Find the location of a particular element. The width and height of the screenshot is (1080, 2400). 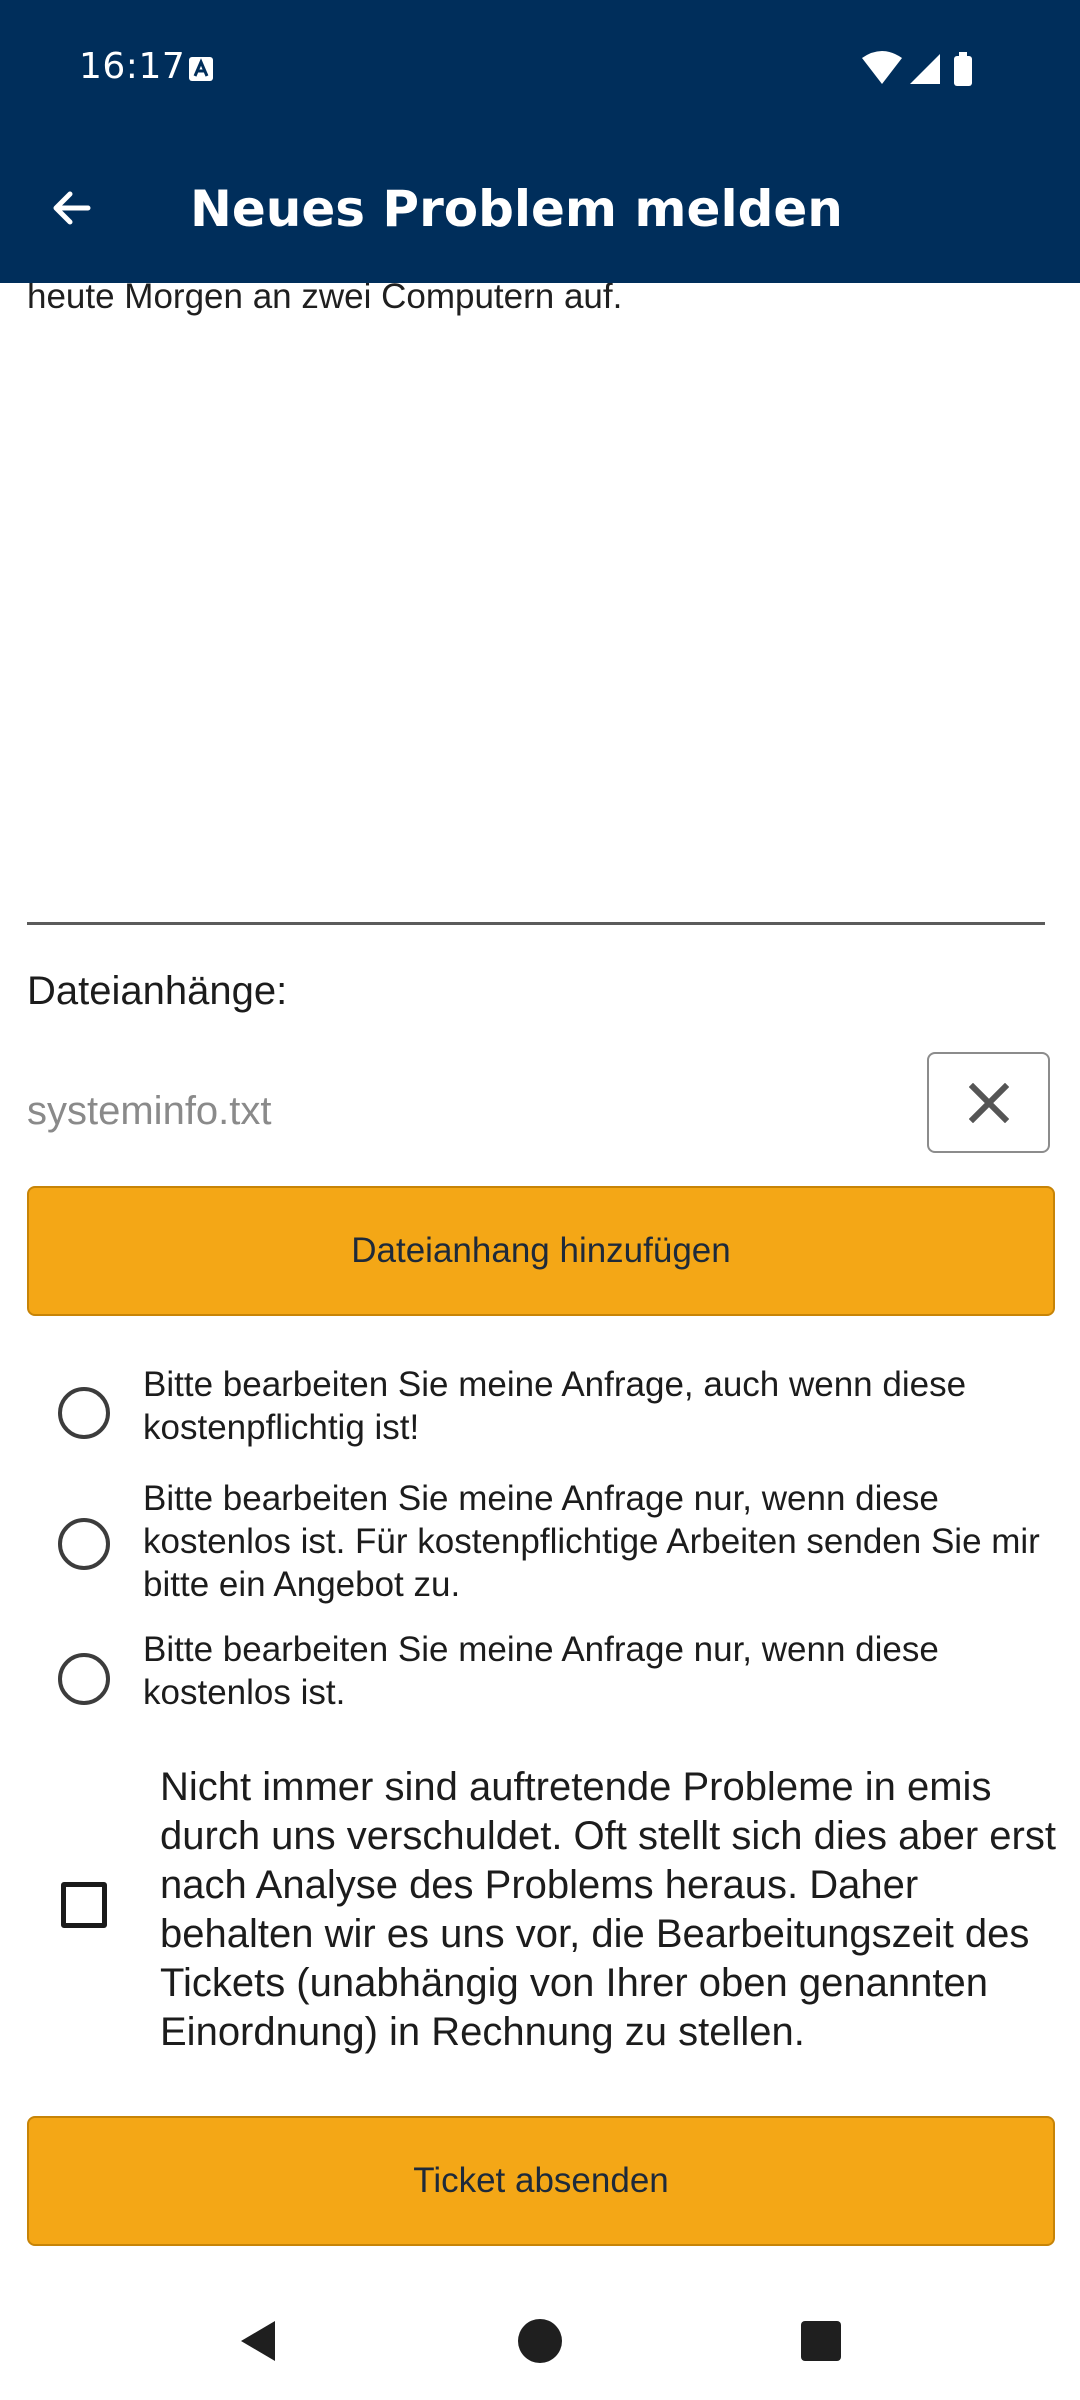

description-textarea: heute Morgen an zwei Computern auf. is located at coordinates (537, 301).